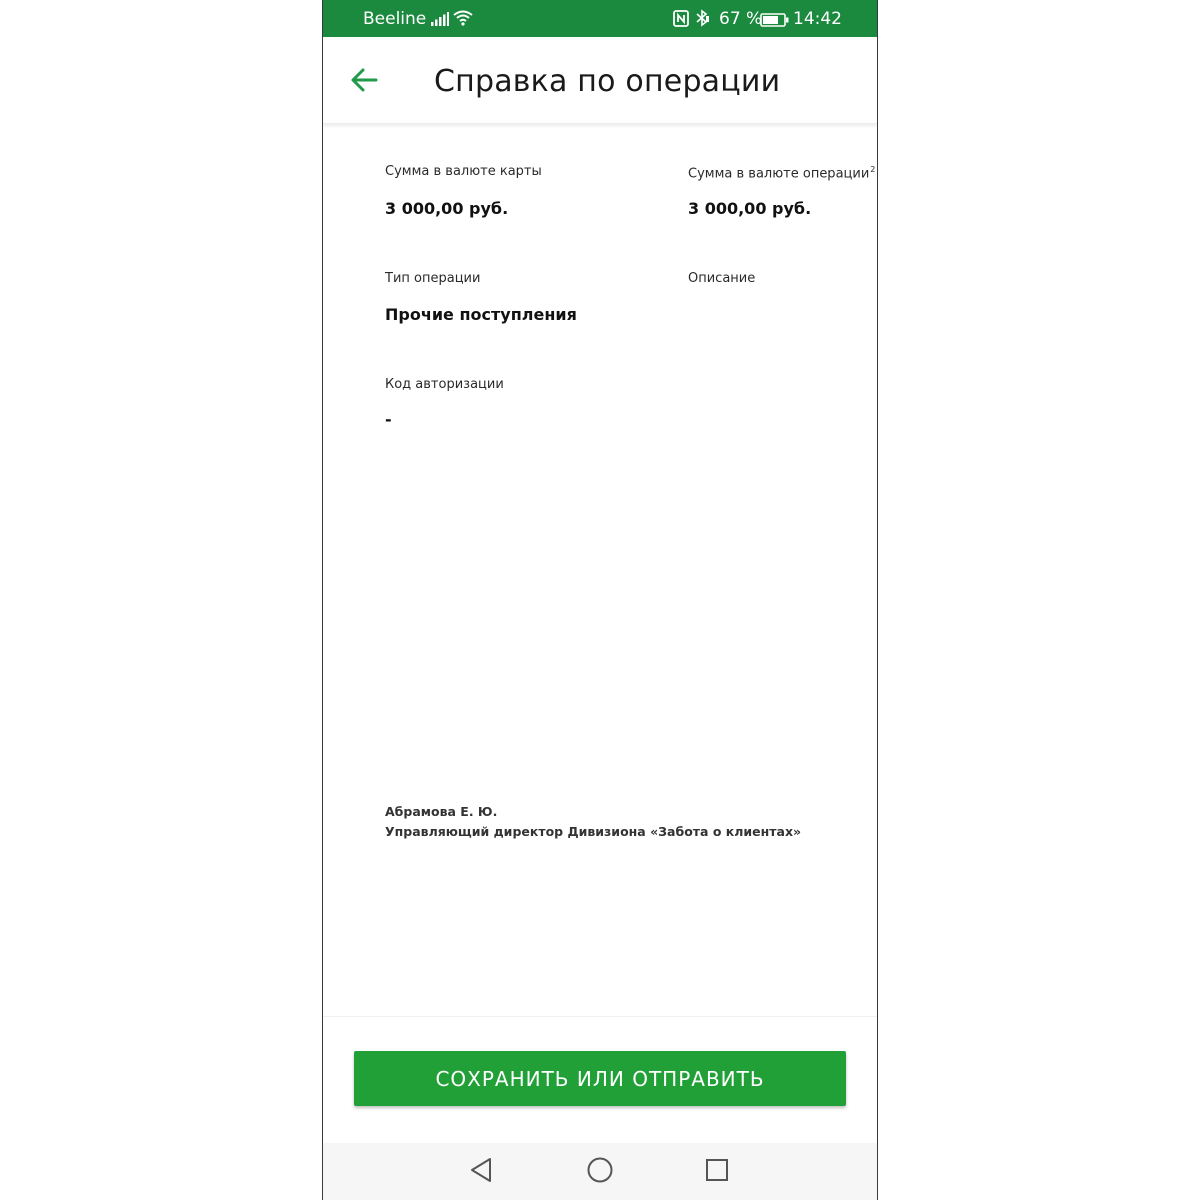 The height and width of the screenshot is (1200, 1200). I want to click on arrow-left-icon, so click(364, 80).